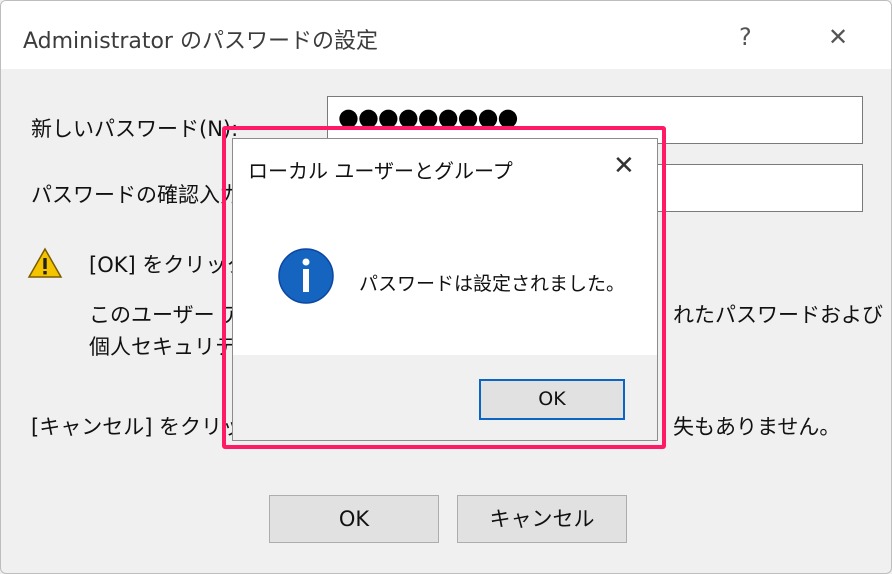  I want to click on message-box-footer: OK, so click(445, 397).